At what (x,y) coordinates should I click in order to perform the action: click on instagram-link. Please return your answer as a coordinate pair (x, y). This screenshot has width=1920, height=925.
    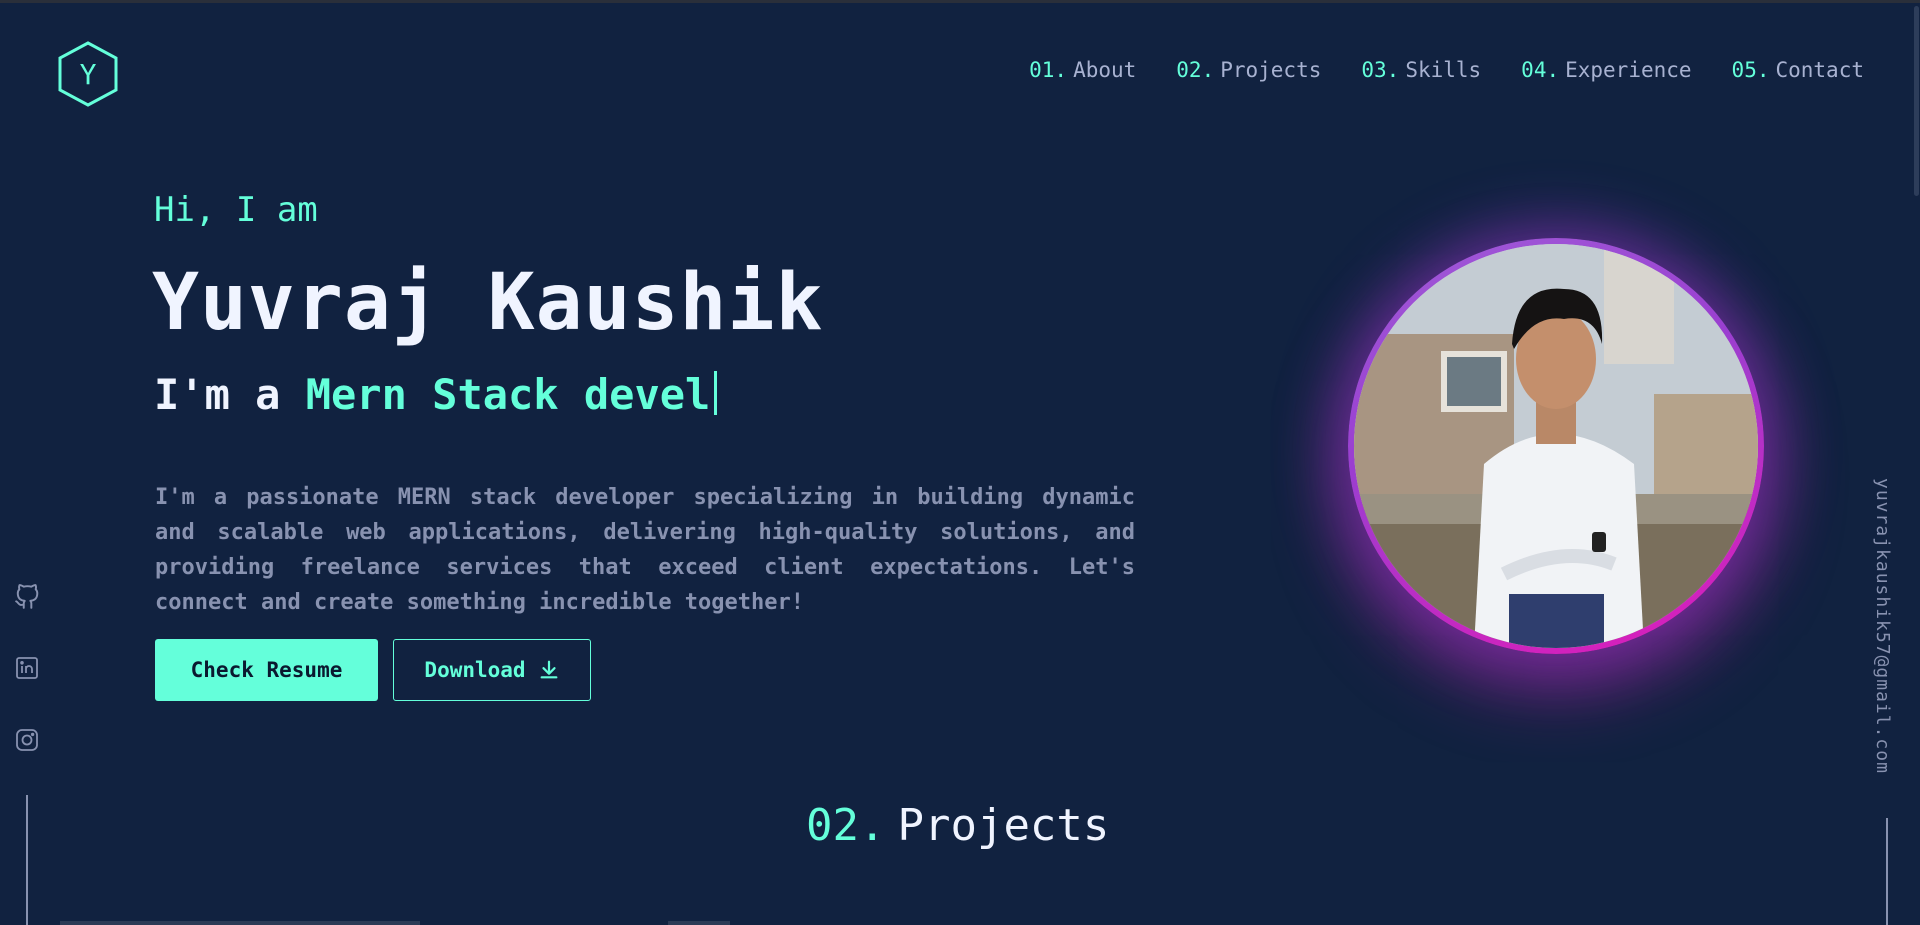
    Looking at the image, I should click on (27, 740).